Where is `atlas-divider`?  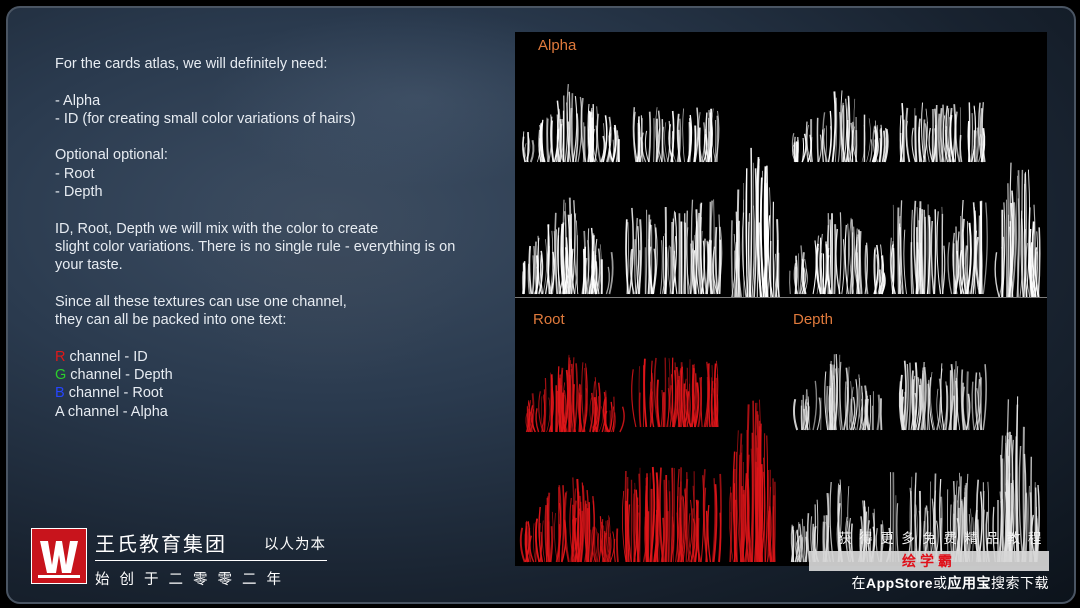 atlas-divider is located at coordinates (781, 297).